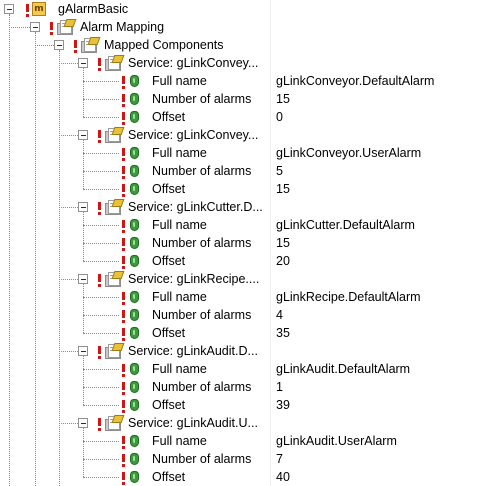  What do you see at coordinates (348, 153) in the screenshot?
I see `property-value: gLinkConveyor.UserAlarm` at bounding box center [348, 153].